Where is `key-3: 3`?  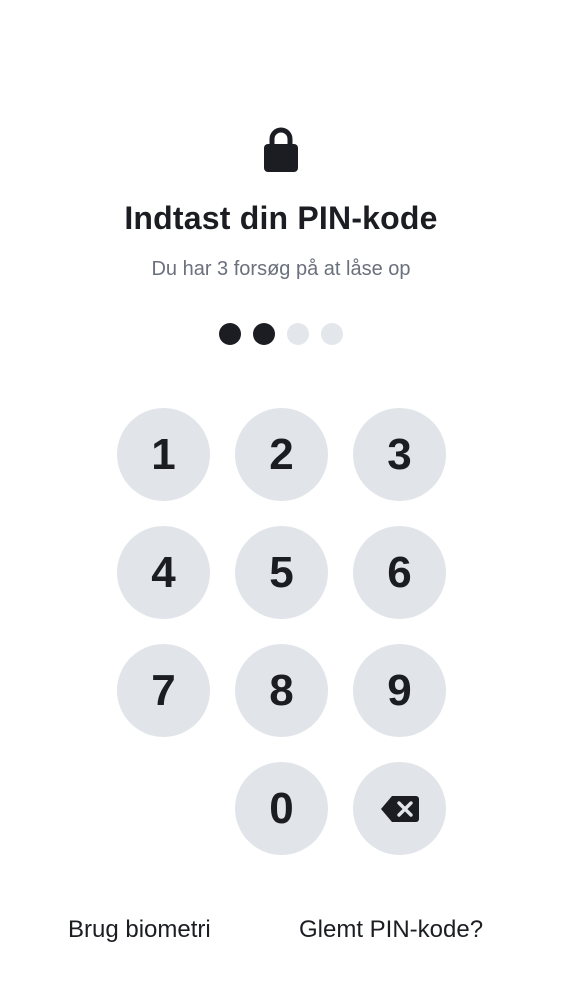 key-3: 3 is located at coordinates (399, 454).